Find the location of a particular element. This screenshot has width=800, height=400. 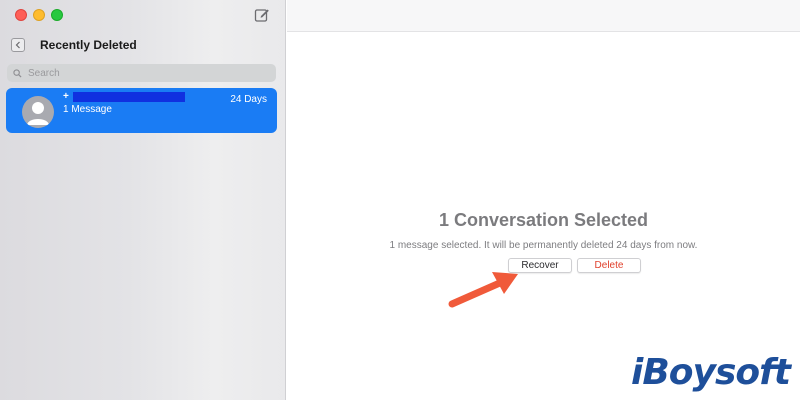

window-controls is located at coordinates (39, 15).